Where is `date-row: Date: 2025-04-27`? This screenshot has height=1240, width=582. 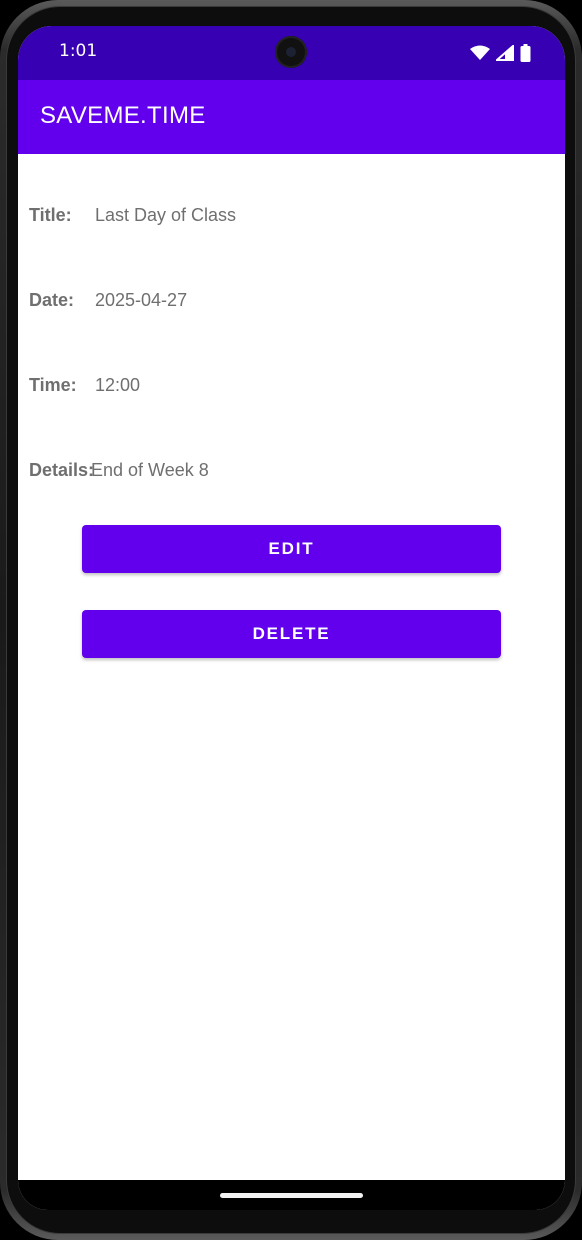 date-row: Date: 2025-04-27 is located at coordinates (289, 305).